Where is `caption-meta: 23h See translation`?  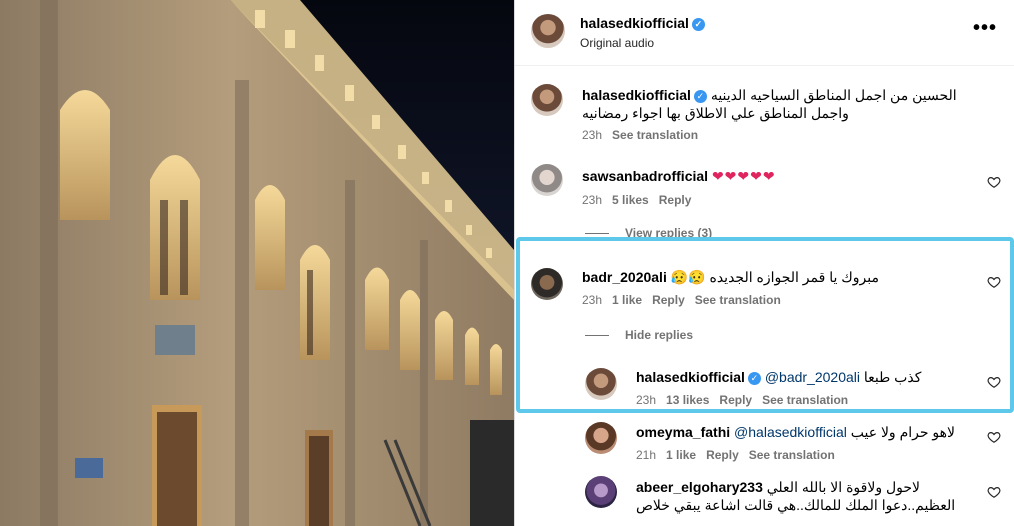
caption-meta: 23h See translation is located at coordinates (645, 135).